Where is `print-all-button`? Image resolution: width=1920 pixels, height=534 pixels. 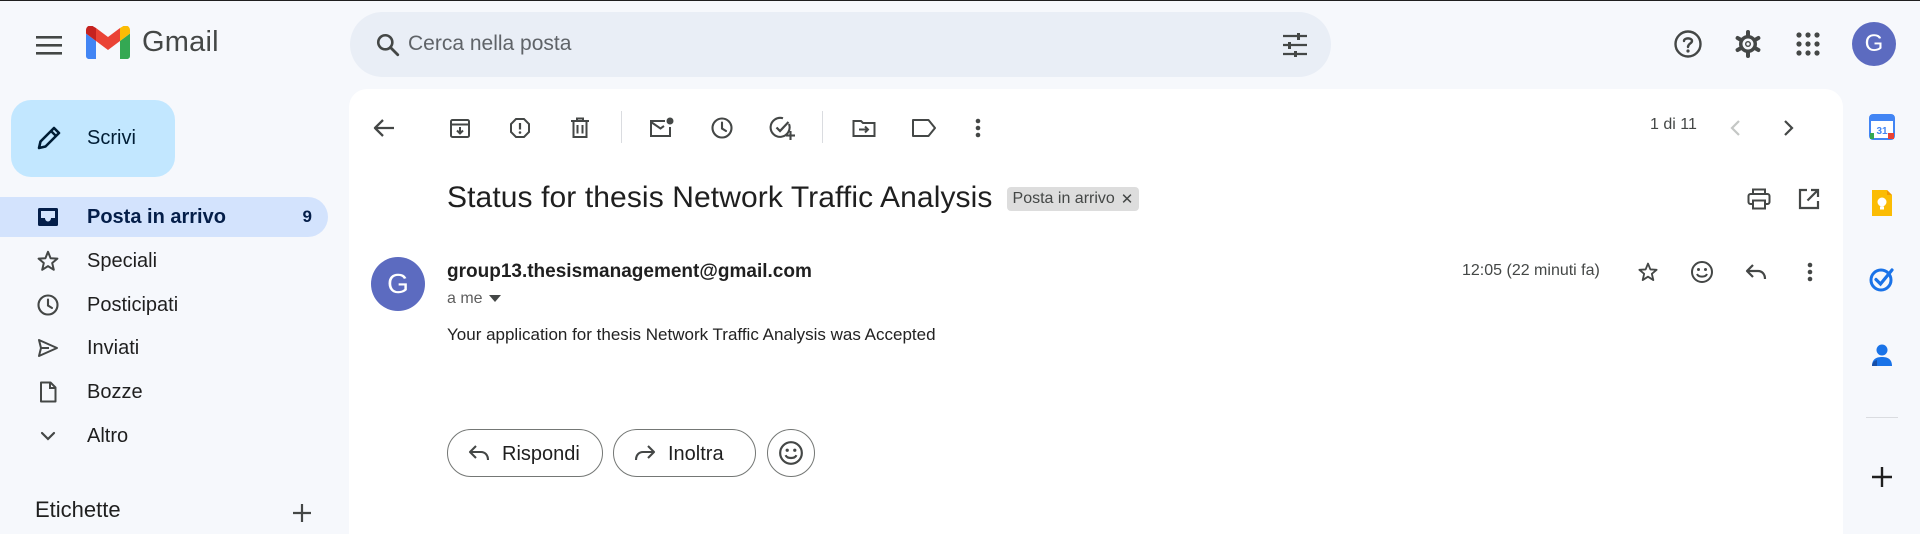
print-all-button is located at coordinates (1759, 199).